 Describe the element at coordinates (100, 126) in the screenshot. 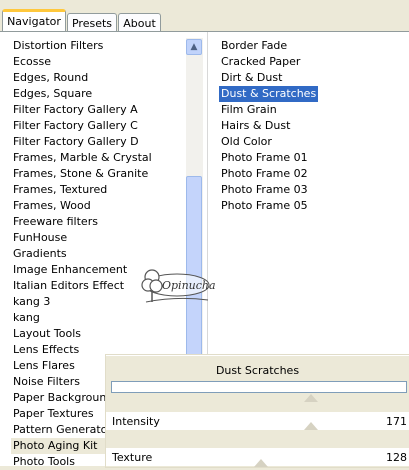

I see `category-item: Filter Factory Gallery C` at that location.